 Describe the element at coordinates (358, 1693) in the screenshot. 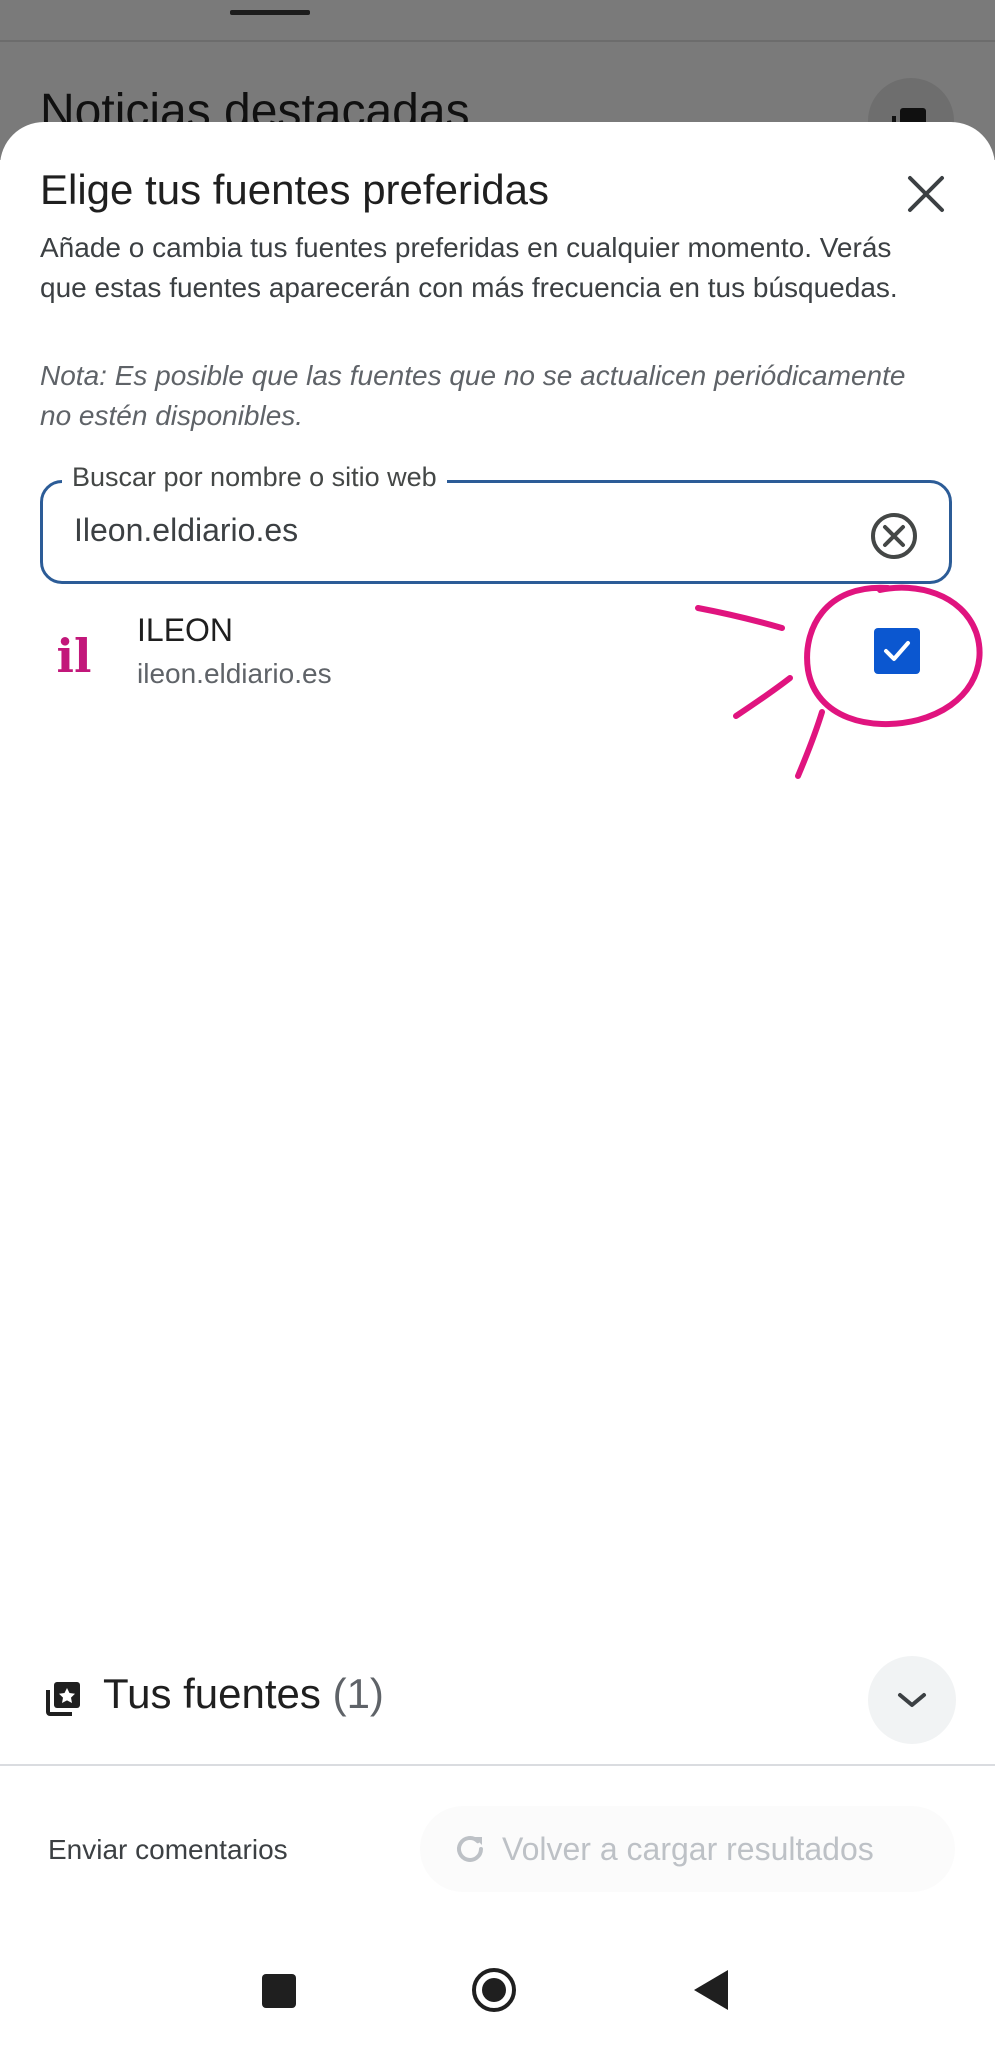

I see `favorites-count: (1)` at that location.